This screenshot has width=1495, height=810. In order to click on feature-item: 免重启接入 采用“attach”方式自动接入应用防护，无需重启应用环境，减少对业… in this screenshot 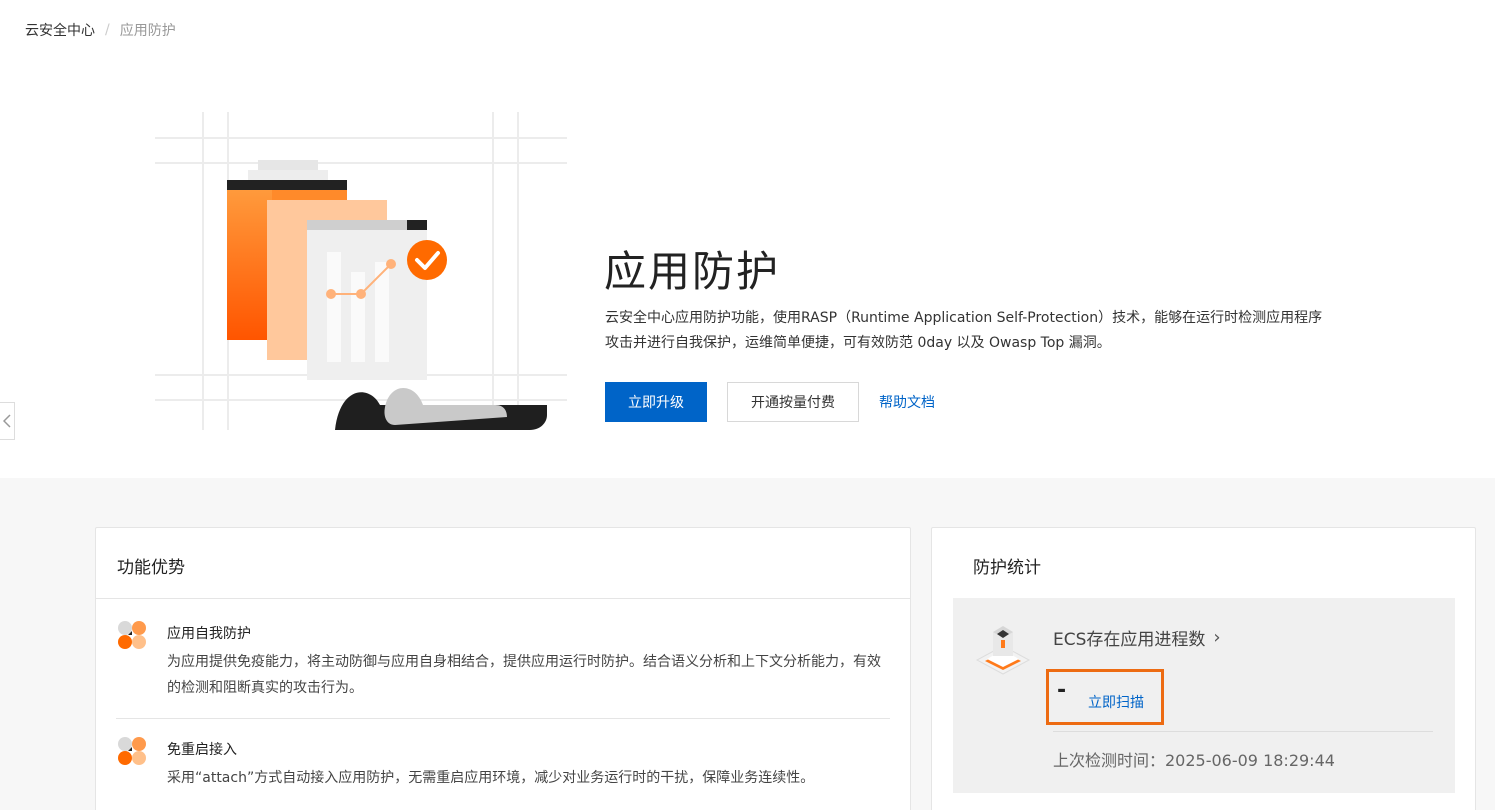, I will do `click(503, 772)`.